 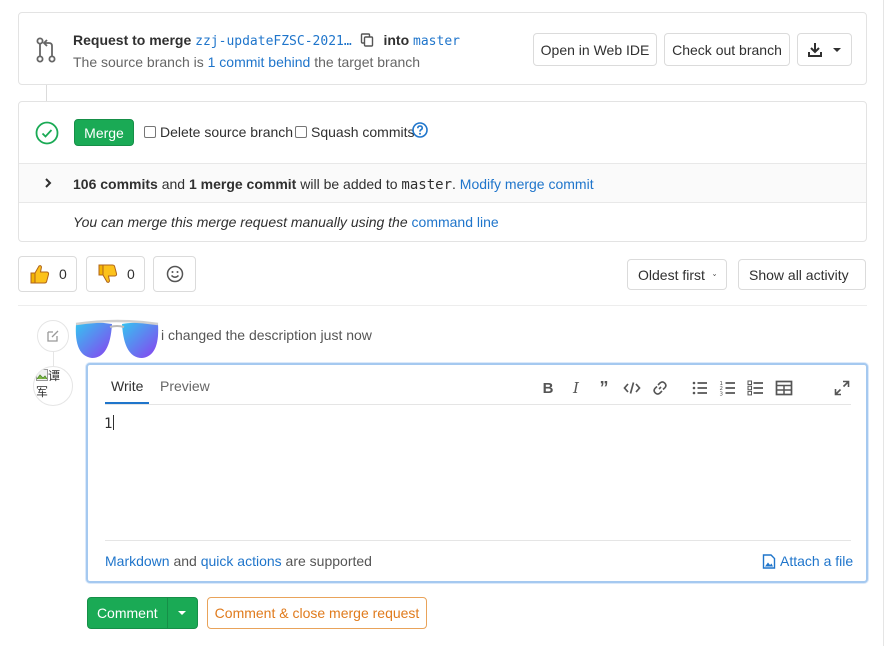 I want to click on markdown-hint: Markdown and quick actions are supported, so click(x=238, y=561).